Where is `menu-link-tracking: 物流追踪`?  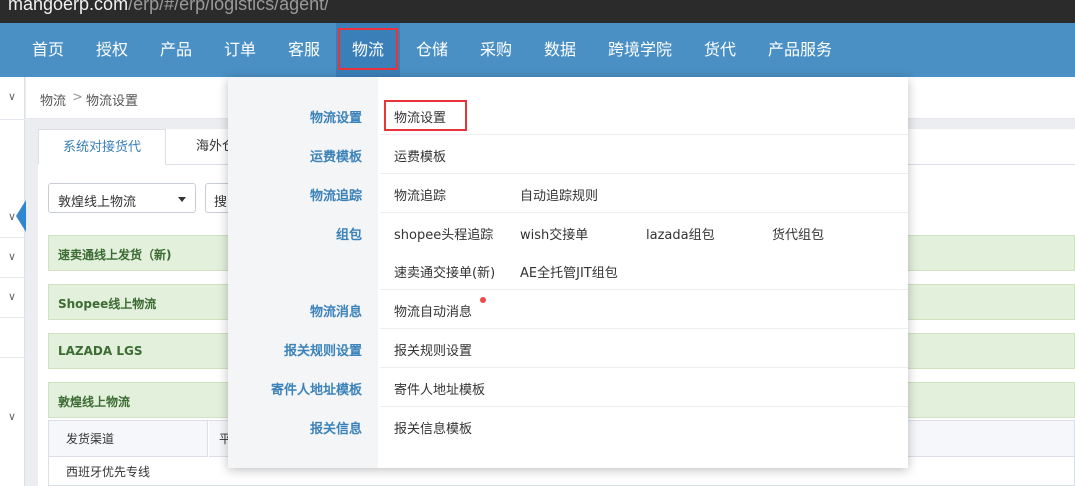
menu-link-tracking: 物流追踪 is located at coordinates (420, 194).